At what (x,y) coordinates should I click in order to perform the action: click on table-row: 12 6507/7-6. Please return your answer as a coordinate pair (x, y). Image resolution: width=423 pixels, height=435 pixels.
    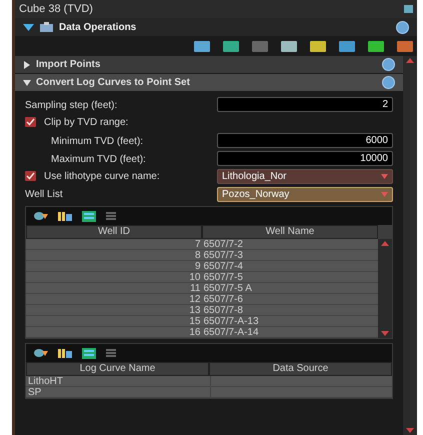
    Looking at the image, I should click on (202, 299).